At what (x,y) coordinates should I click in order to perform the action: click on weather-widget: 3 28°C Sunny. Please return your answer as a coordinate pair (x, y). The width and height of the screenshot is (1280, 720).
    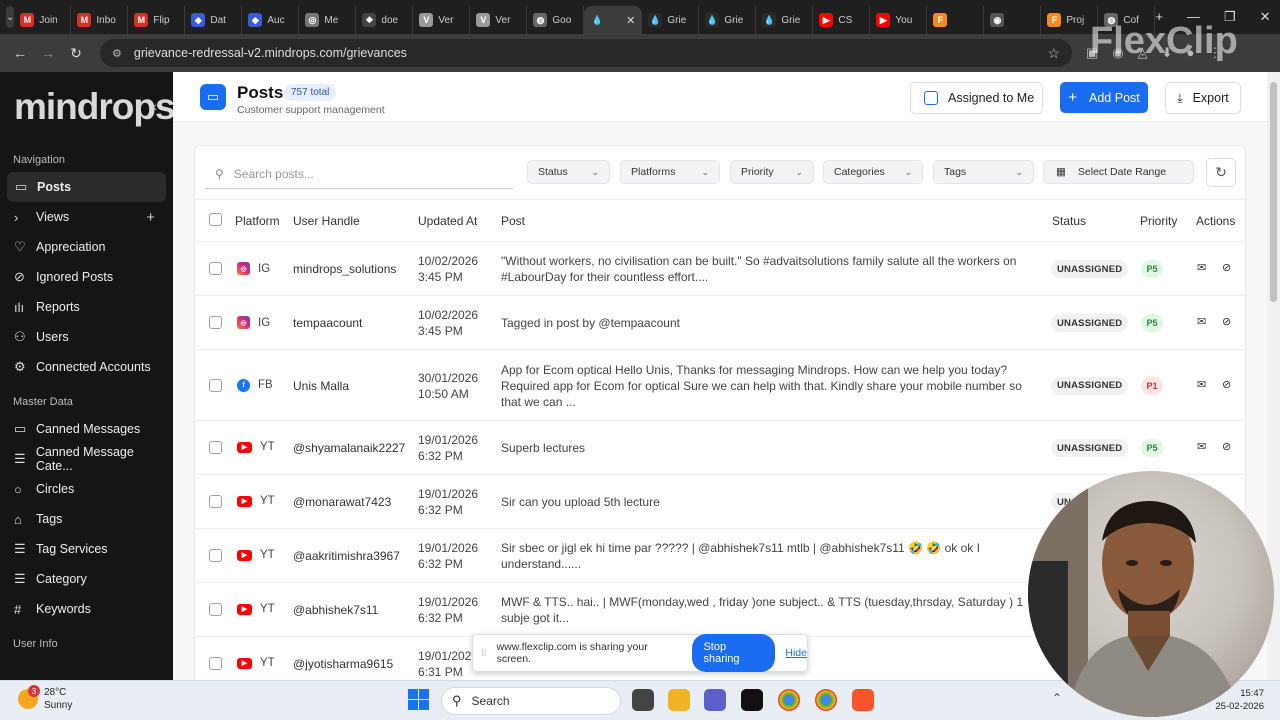
    Looking at the image, I should click on (45, 698).